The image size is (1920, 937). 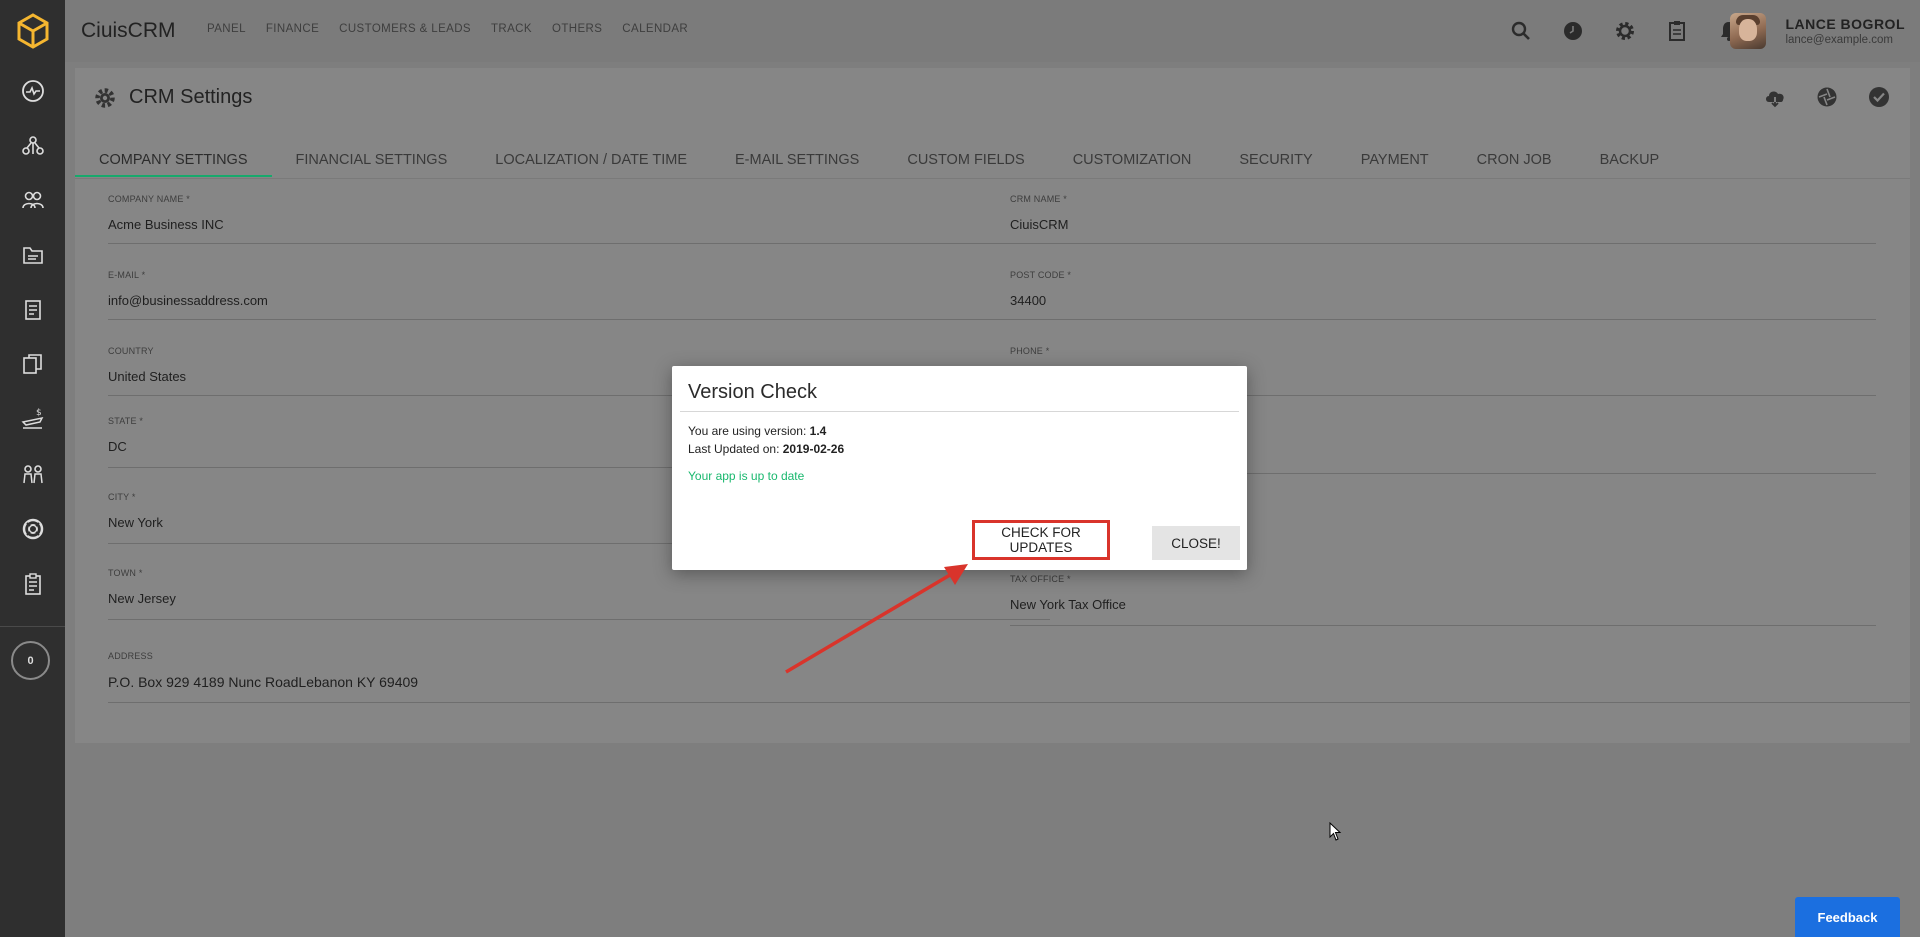 What do you see at coordinates (959, 411) in the screenshot?
I see `modal-divider` at bounding box center [959, 411].